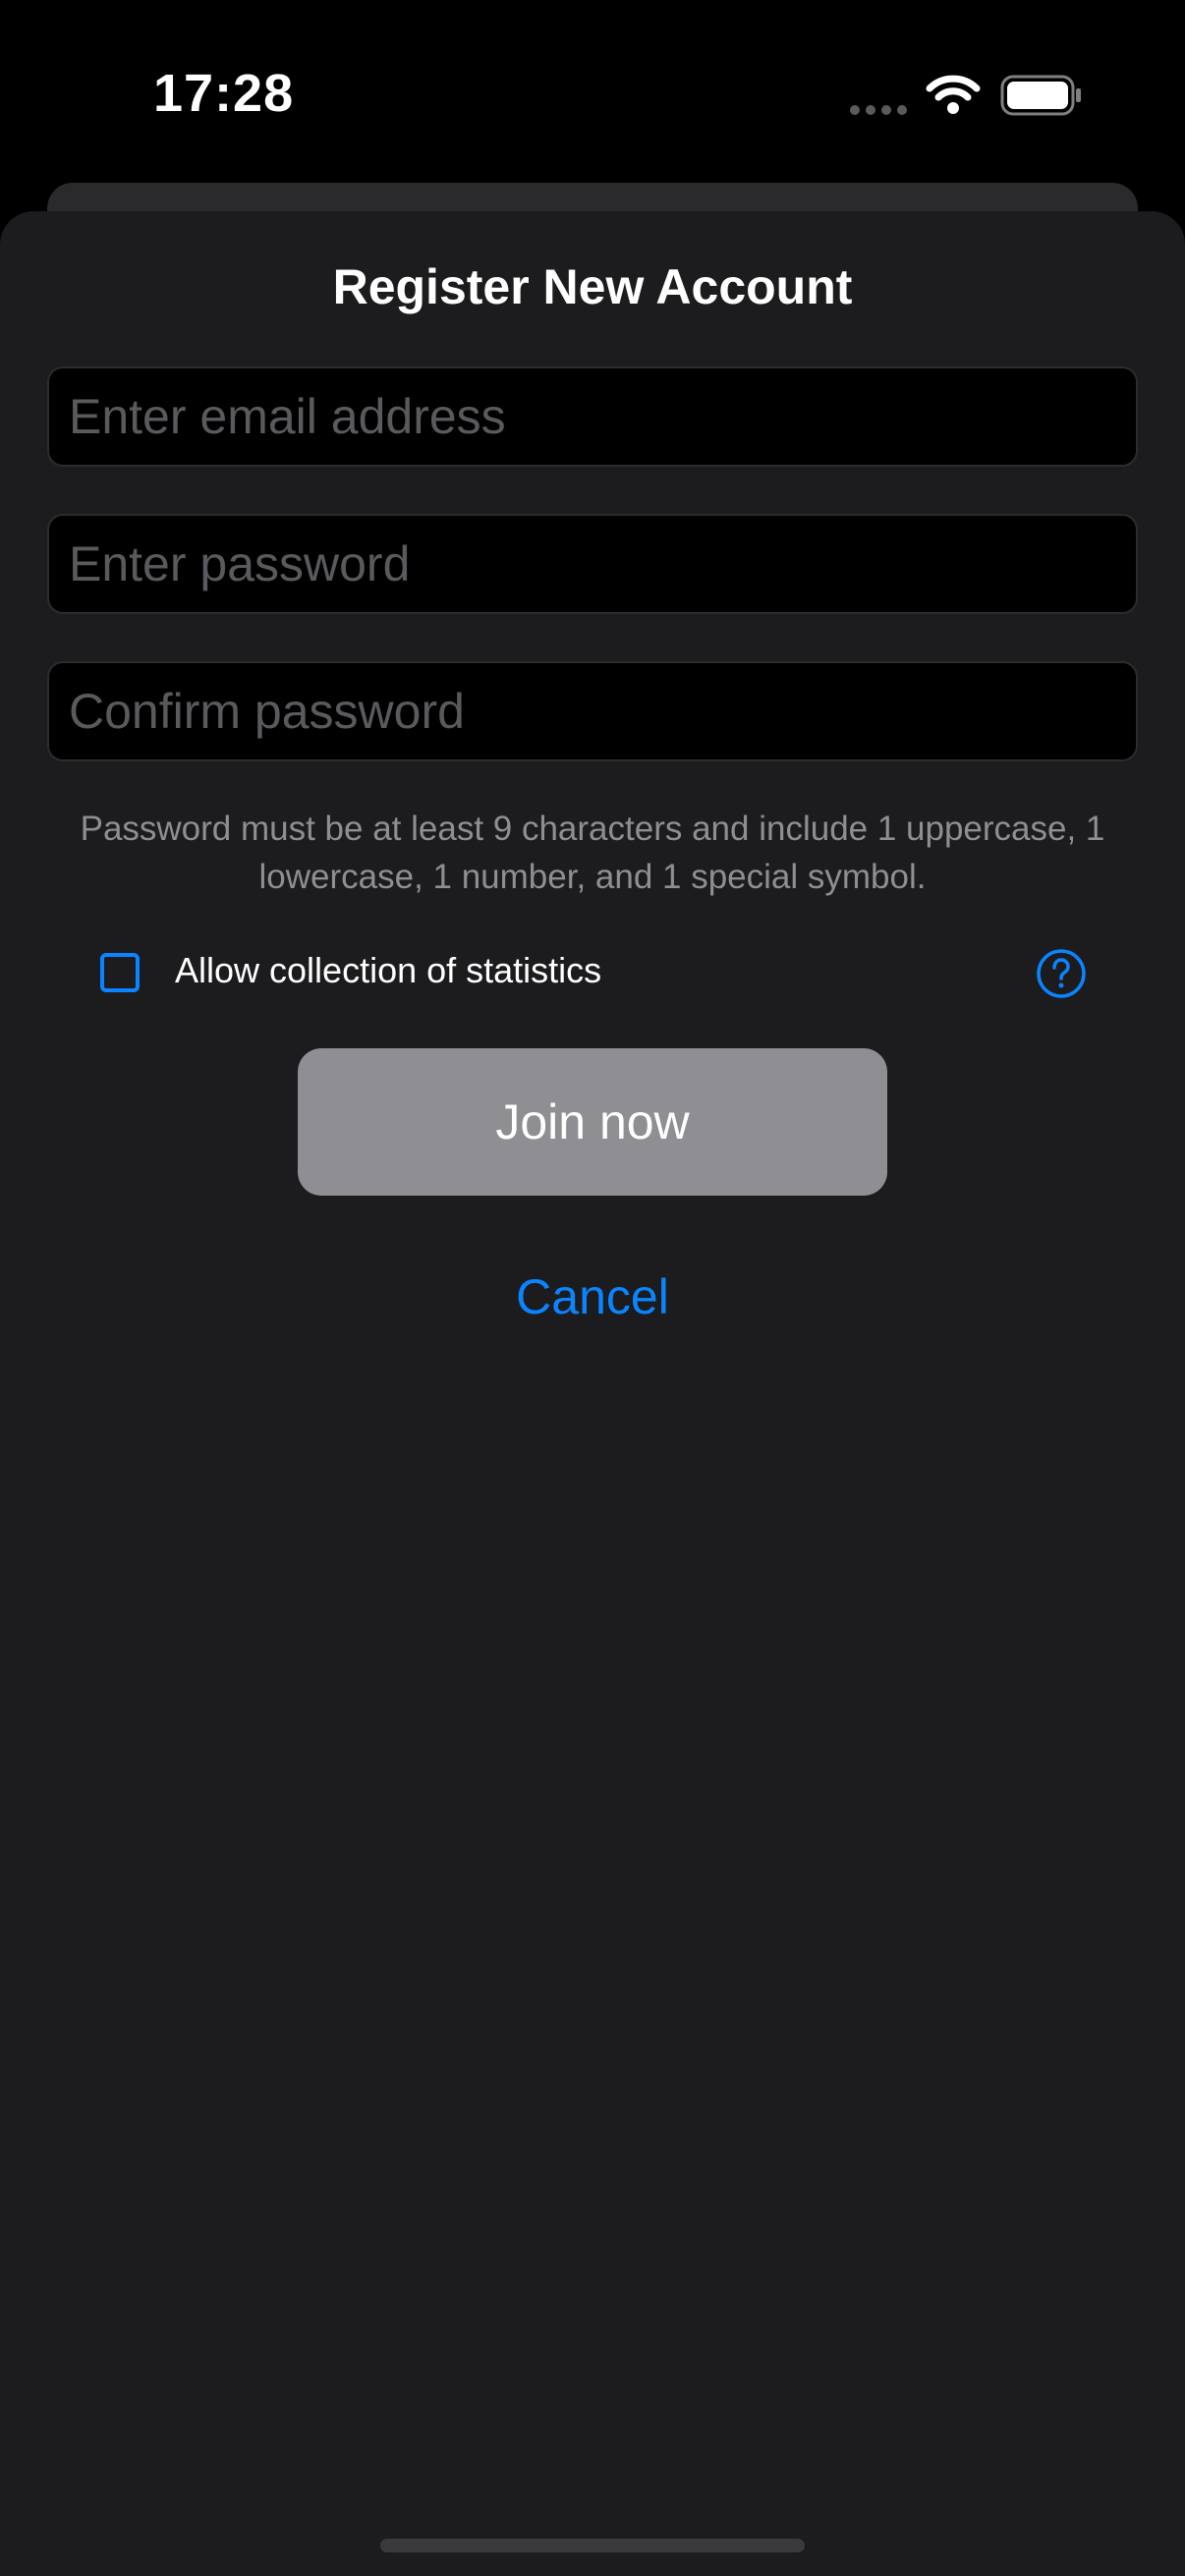 This screenshot has height=2576, width=1185. I want to click on help-icon, so click(1061, 973).